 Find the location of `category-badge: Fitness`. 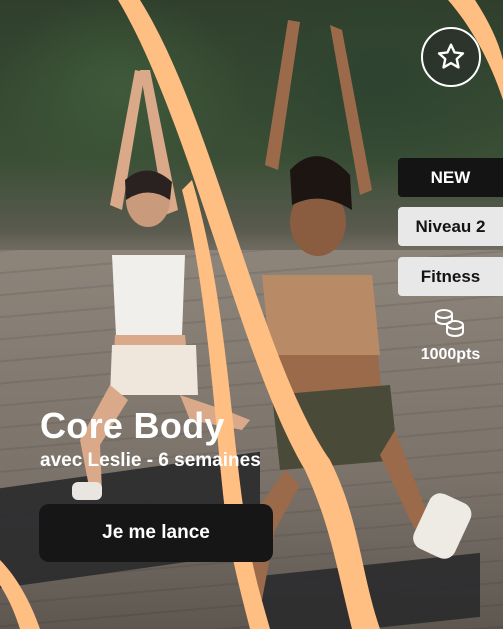

category-badge: Fitness is located at coordinates (450, 276).